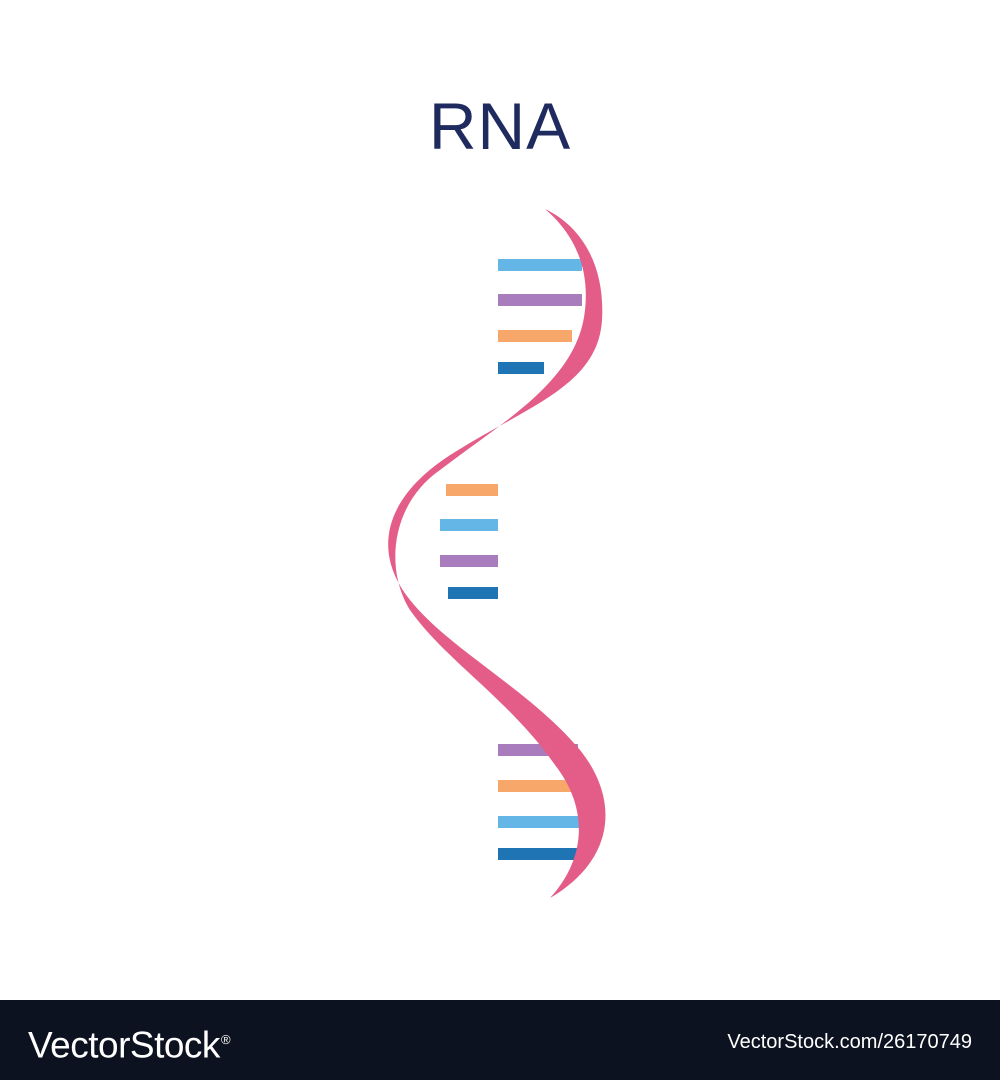 This screenshot has width=1000, height=1080. I want to click on brand-registered-mark: ®, so click(225, 1039).